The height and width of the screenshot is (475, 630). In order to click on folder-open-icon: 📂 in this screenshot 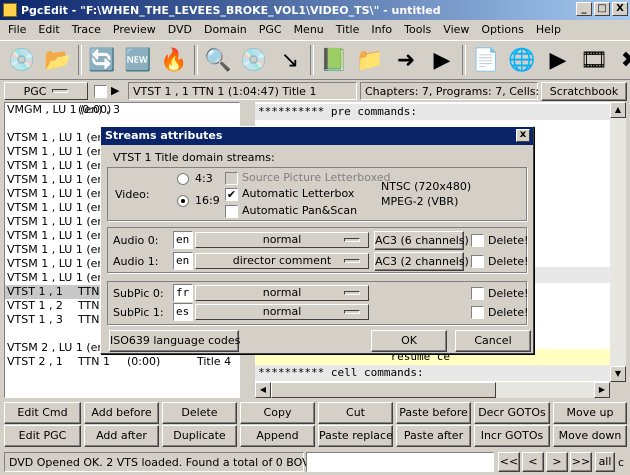, I will do `click(58, 60)`.